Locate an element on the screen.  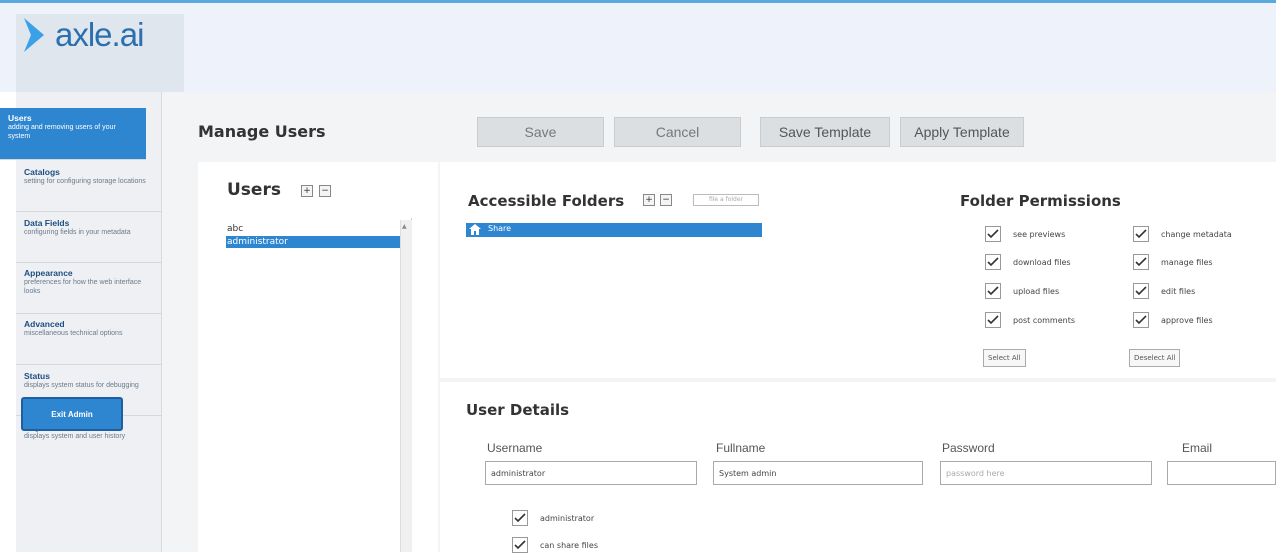
option-label: can share files is located at coordinates (569, 545).